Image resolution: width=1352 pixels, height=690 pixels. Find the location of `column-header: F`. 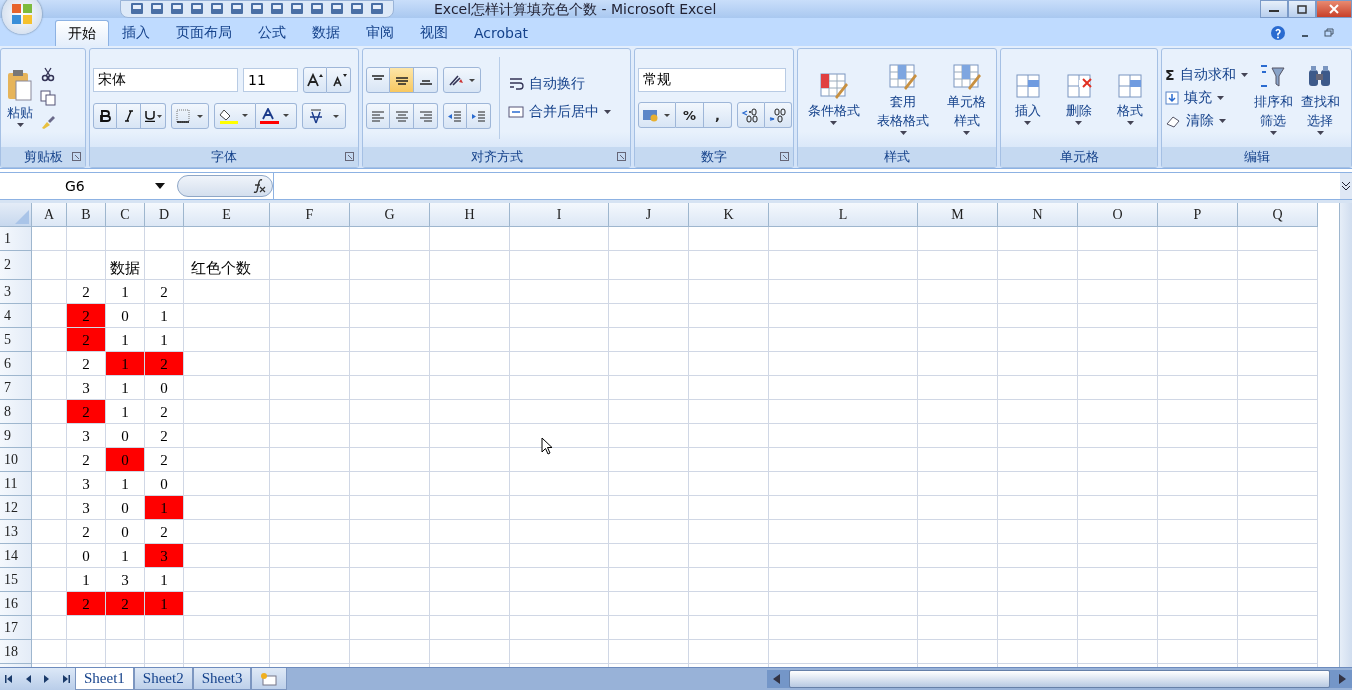

column-header: F is located at coordinates (310, 215).